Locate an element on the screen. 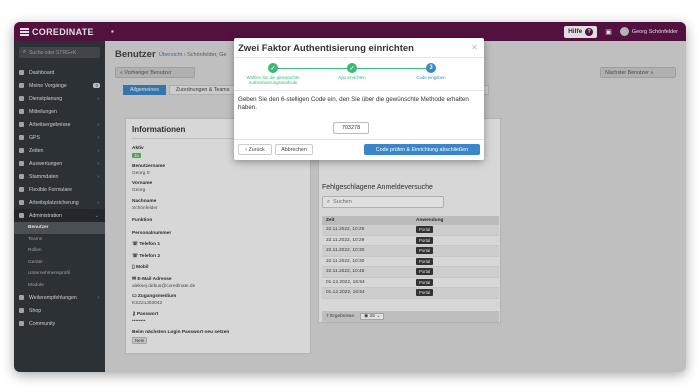  modal-title: Zwei Faktor Authentisierung einrichten is located at coordinates (326, 48).